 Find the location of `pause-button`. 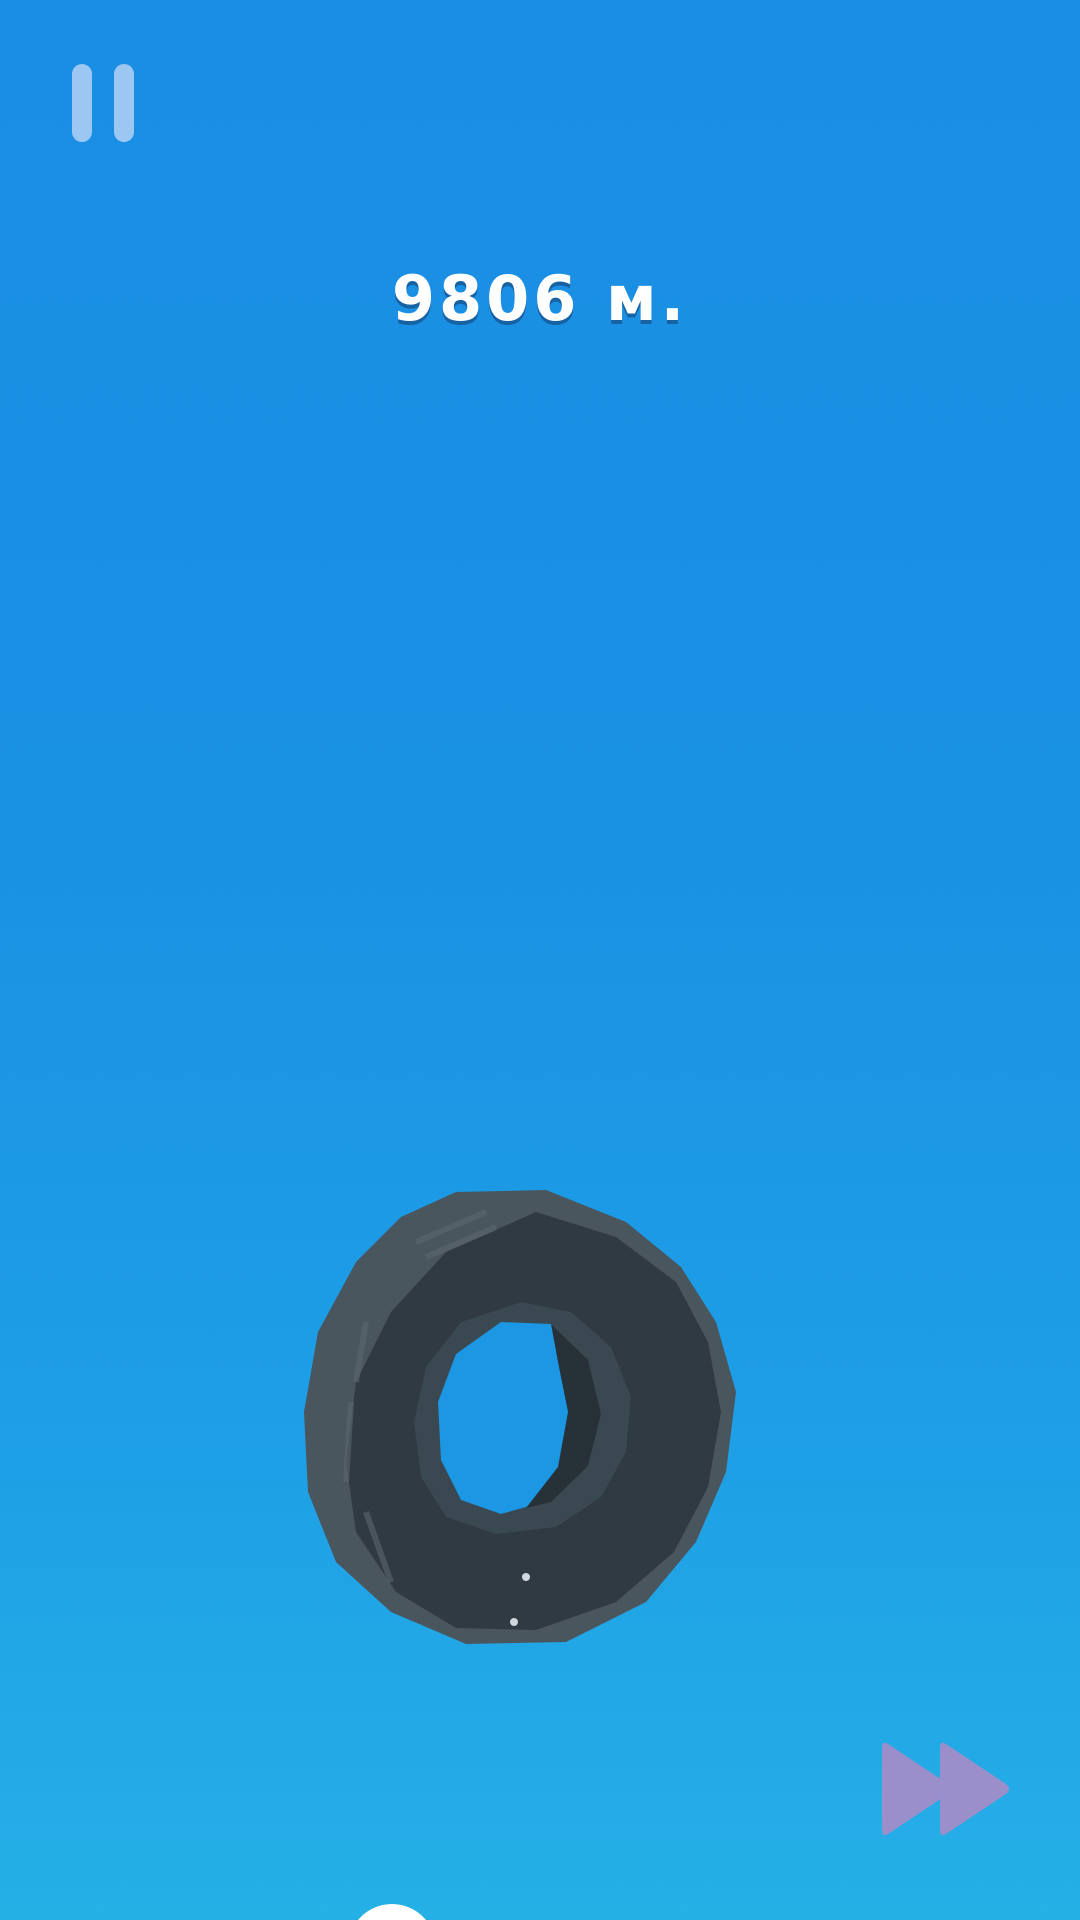

pause-button is located at coordinates (104, 105).